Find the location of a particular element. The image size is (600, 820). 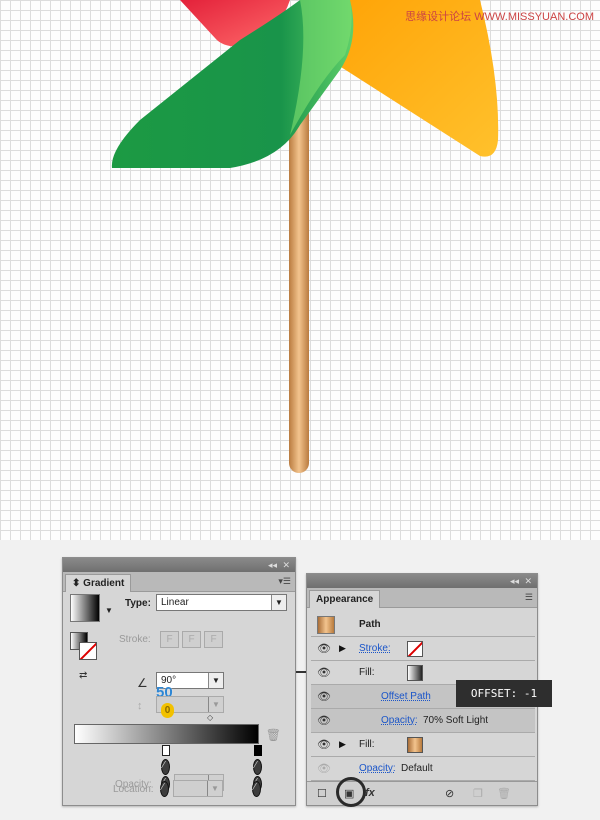

fill-wood-swatch is located at coordinates (415, 745).